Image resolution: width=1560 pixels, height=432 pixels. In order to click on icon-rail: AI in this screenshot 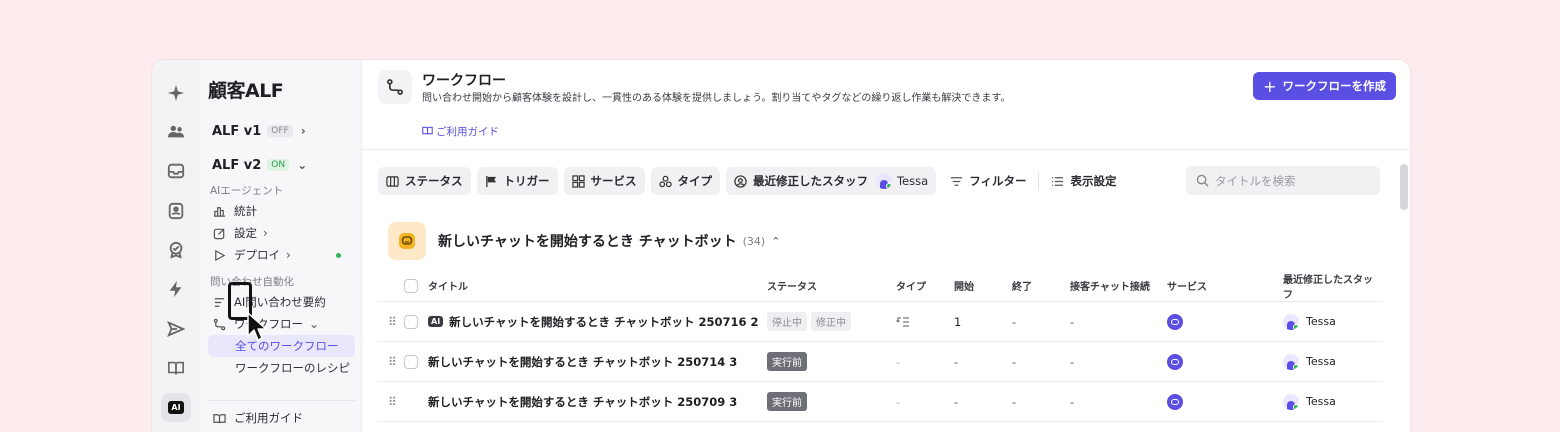, I will do `click(176, 246)`.